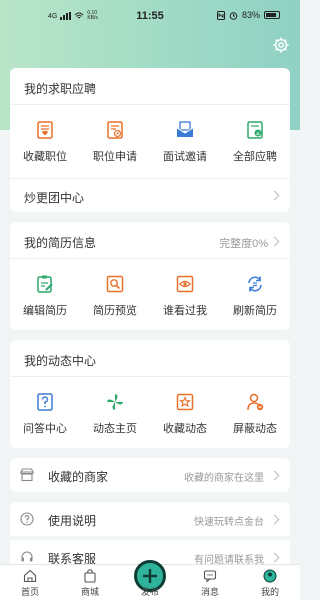  Describe the element at coordinates (272, 15) in the screenshot. I see `battery-icon` at that location.